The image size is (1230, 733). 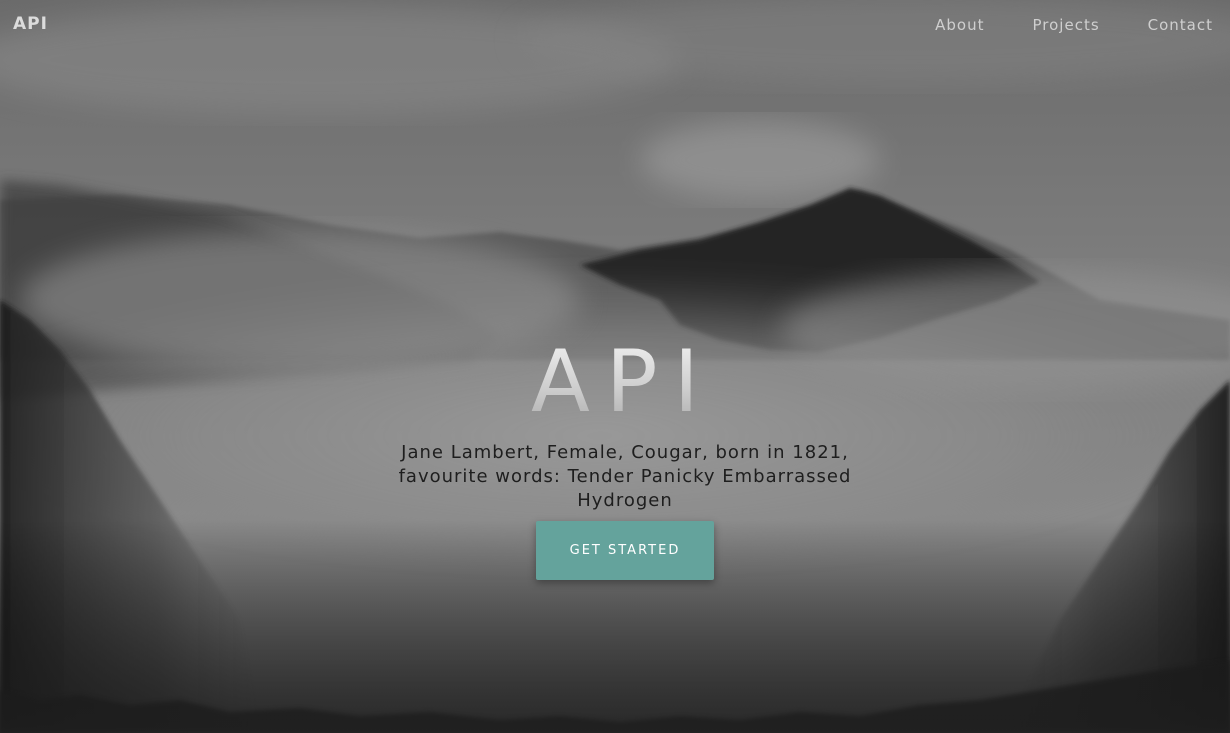 I want to click on nav-link-about: About, so click(x=959, y=25).